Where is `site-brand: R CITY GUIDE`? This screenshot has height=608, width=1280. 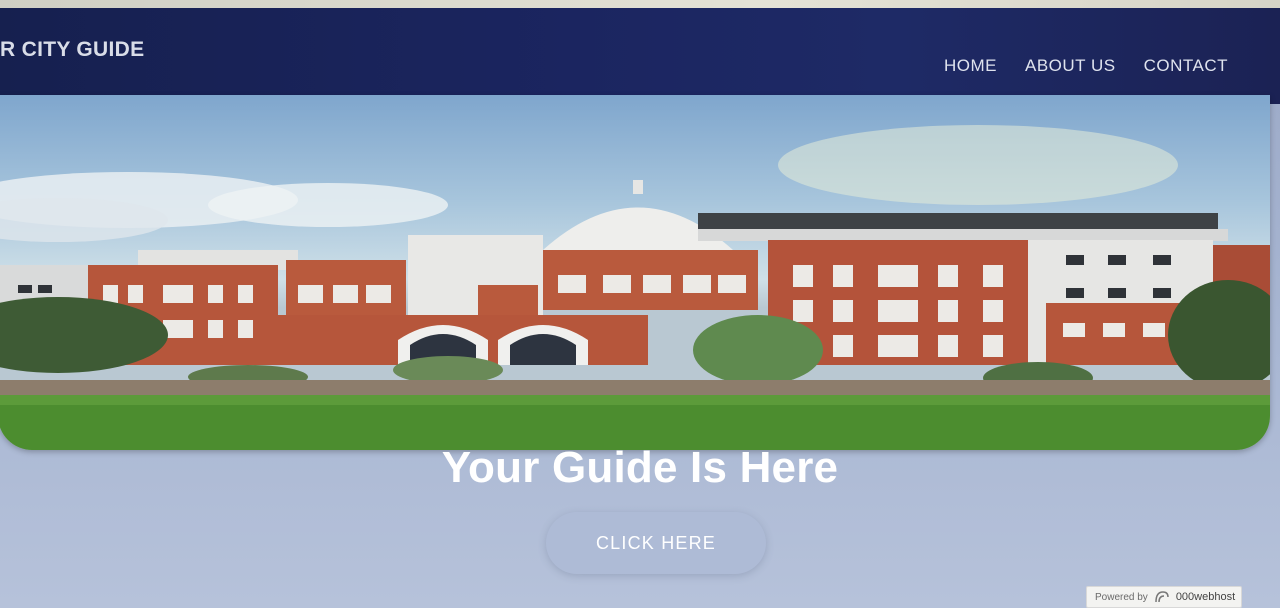 site-brand: R CITY GUIDE is located at coordinates (72, 50).